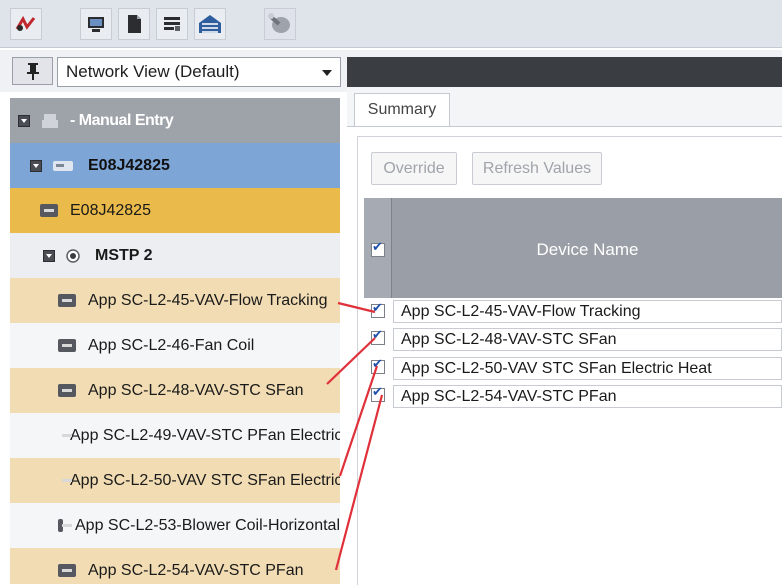 This screenshot has width=782, height=585. Describe the element at coordinates (587, 311) in the screenshot. I see `grid-row: App SC-L2-45-VAV-Flow Tracking` at that location.